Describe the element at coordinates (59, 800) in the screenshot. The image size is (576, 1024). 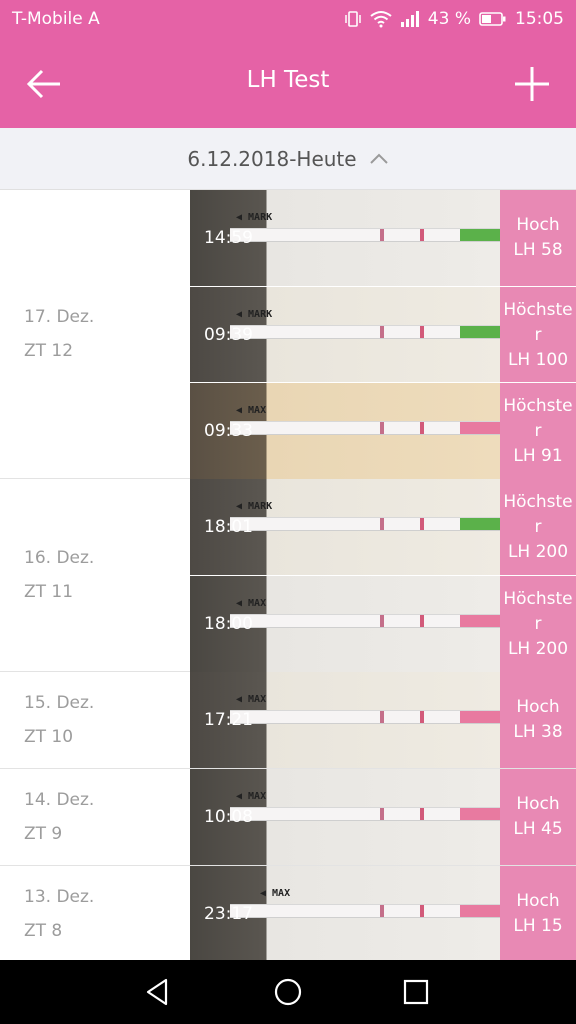
I see `group-date: 14. Dez.` at that location.